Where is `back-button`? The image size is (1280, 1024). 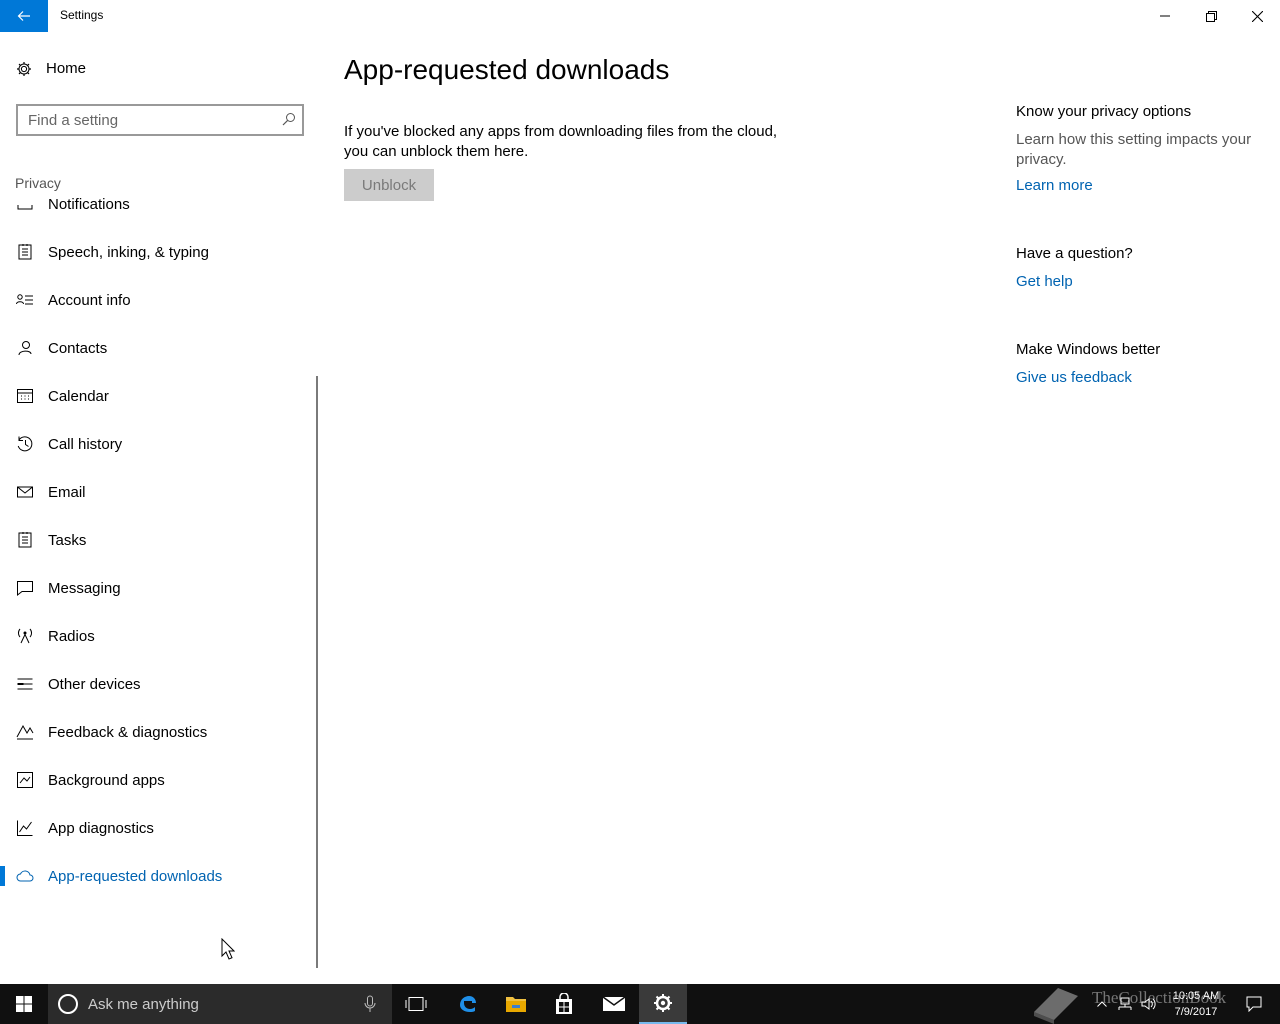
back-button is located at coordinates (24, 16).